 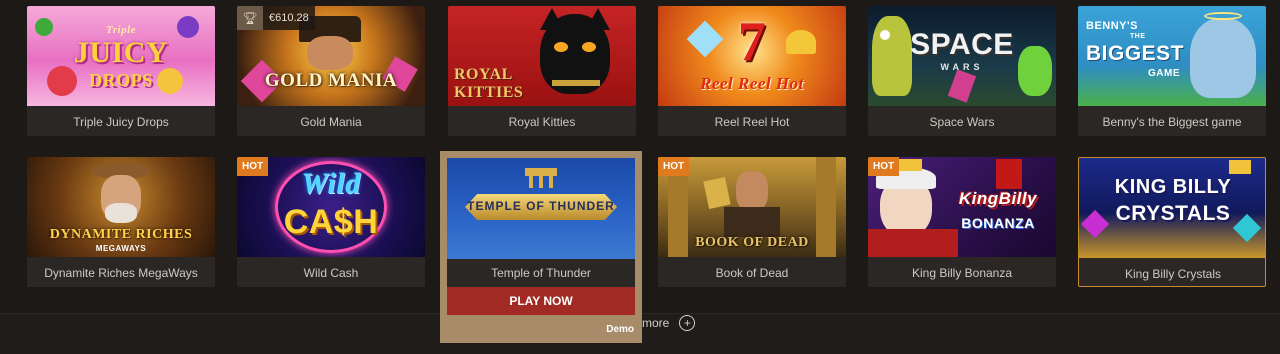 I want to click on demo-link: Demo, so click(x=620, y=329).